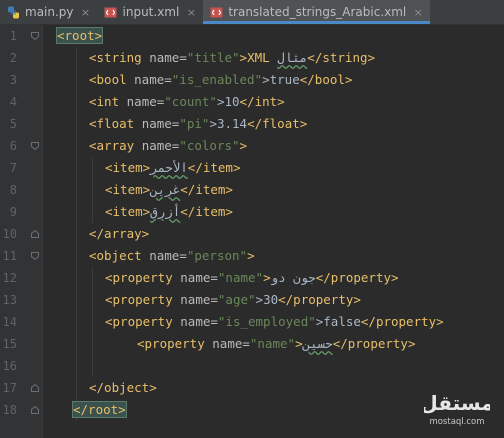 The image size is (504, 438). What do you see at coordinates (13, 102) in the screenshot?
I see `line-number: 4` at bounding box center [13, 102].